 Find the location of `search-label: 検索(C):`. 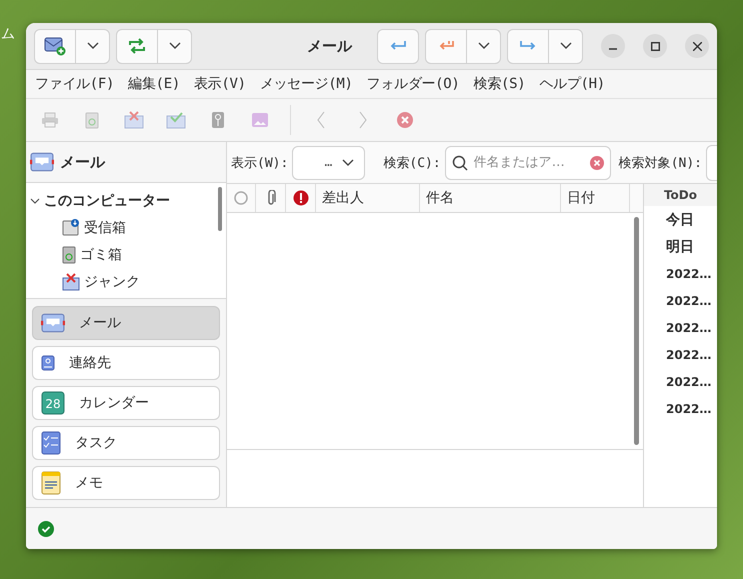

search-label: 検索(C): is located at coordinates (412, 163).